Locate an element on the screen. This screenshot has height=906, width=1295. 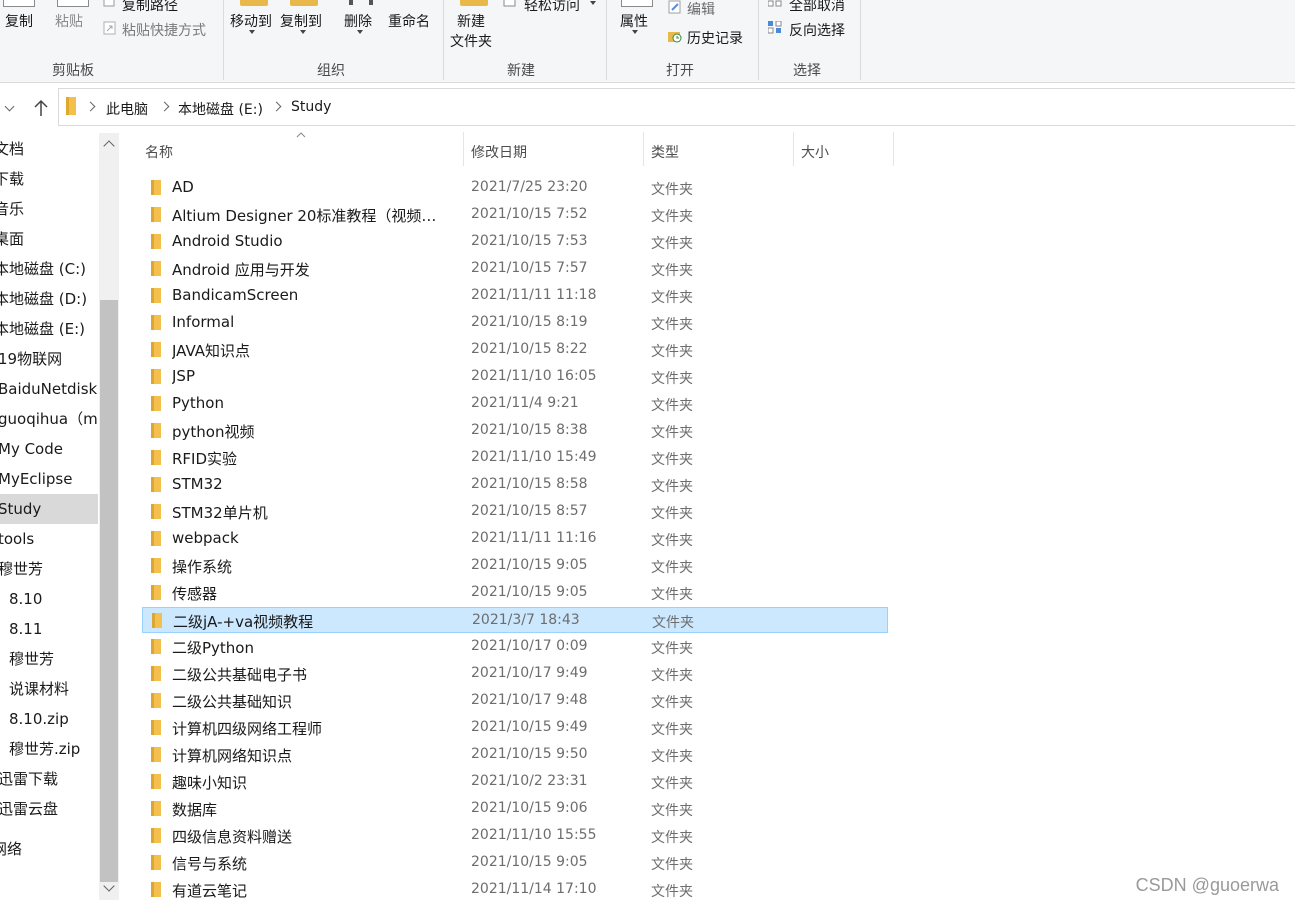
nav-item: 下载 is located at coordinates (49, 179).